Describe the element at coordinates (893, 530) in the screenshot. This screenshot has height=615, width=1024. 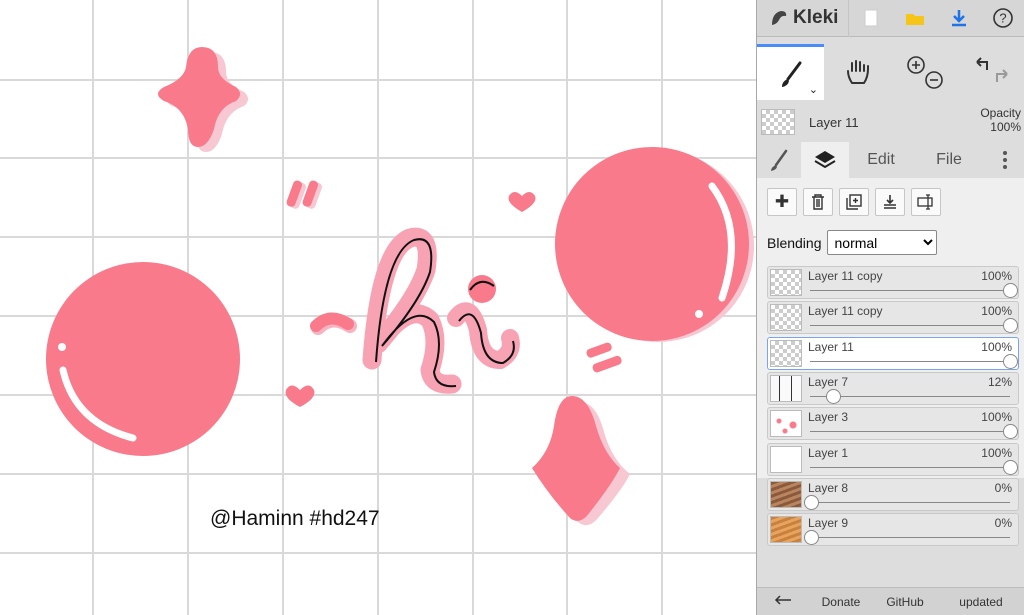
I see `layer-item: Layer 9 0%` at that location.